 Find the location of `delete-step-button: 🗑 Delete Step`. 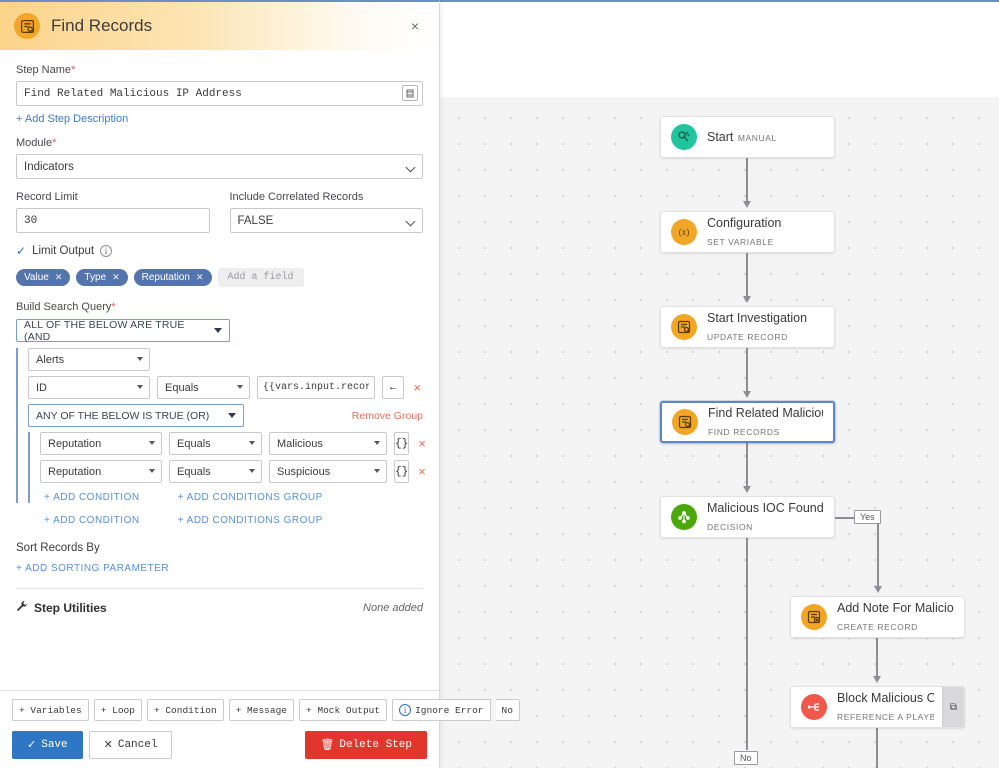

delete-step-button: 🗑 Delete Step is located at coordinates (366, 745).